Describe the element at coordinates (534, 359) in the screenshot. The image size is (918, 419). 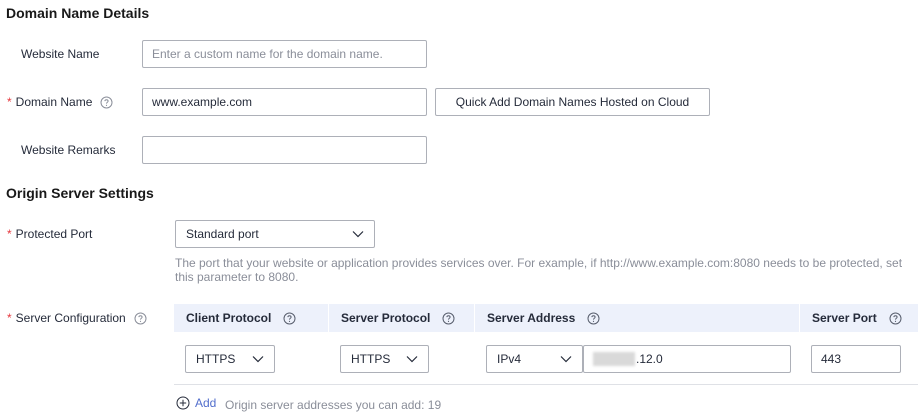
I see `address-type-select: IPv4` at that location.